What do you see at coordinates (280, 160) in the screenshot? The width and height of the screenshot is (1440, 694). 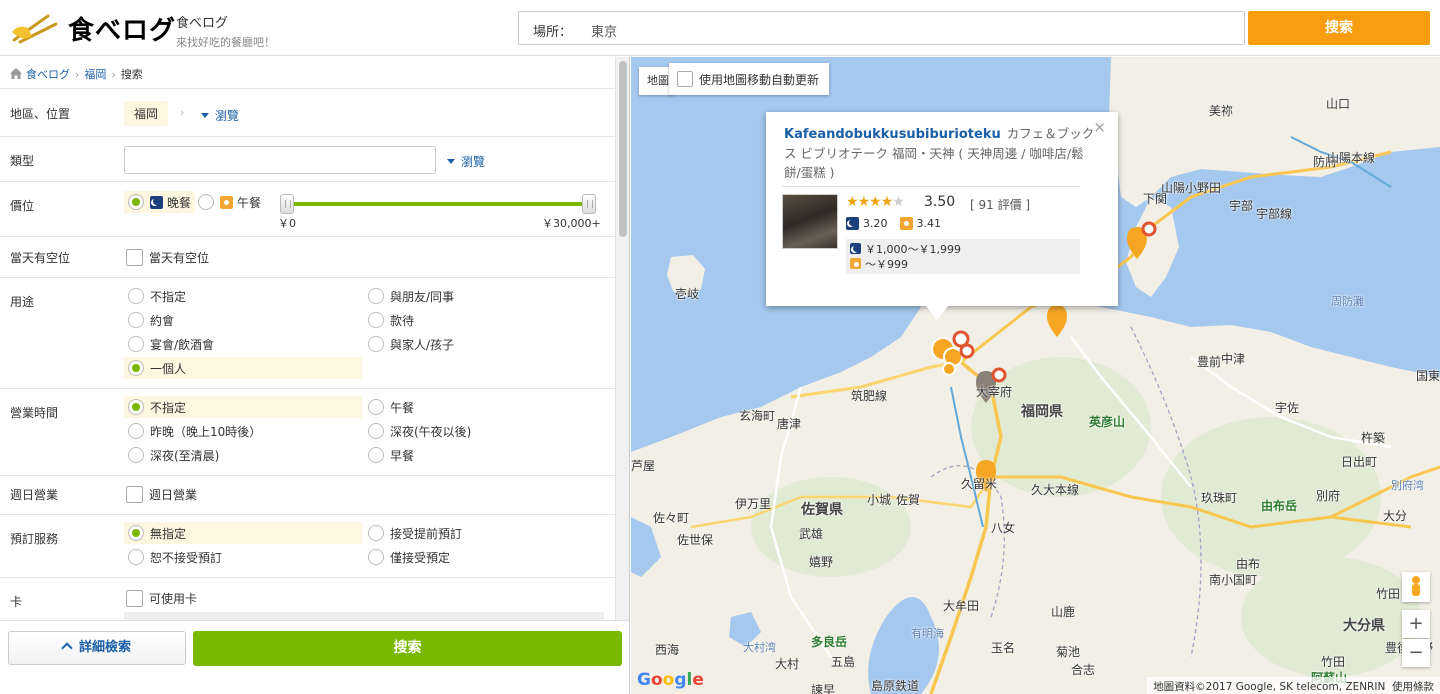 I see `category-input` at bounding box center [280, 160].